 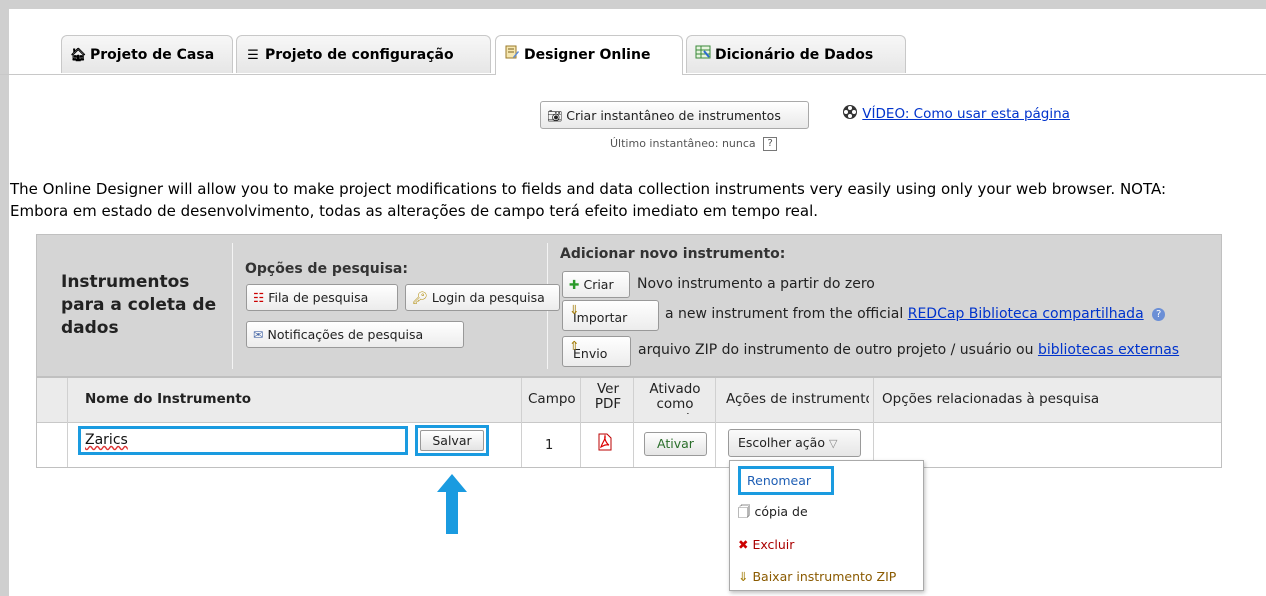 I want to click on survey-notifications-label: Notificações de pesquisa, so click(x=345, y=334).